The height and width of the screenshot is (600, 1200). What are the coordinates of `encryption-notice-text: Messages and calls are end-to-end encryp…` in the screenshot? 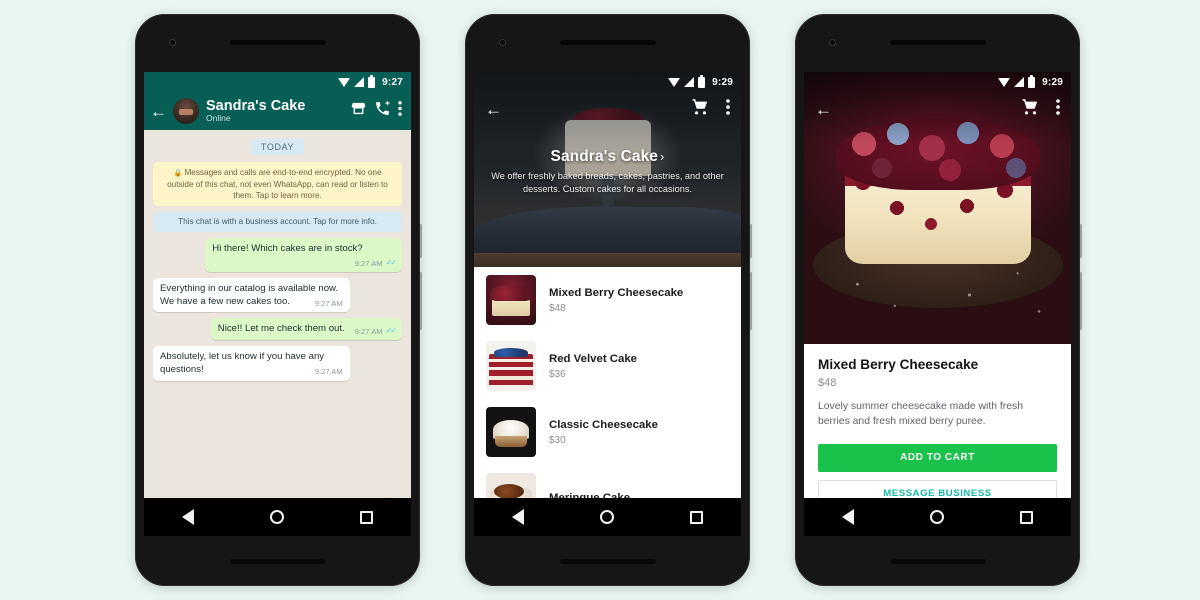 It's located at (277, 184).